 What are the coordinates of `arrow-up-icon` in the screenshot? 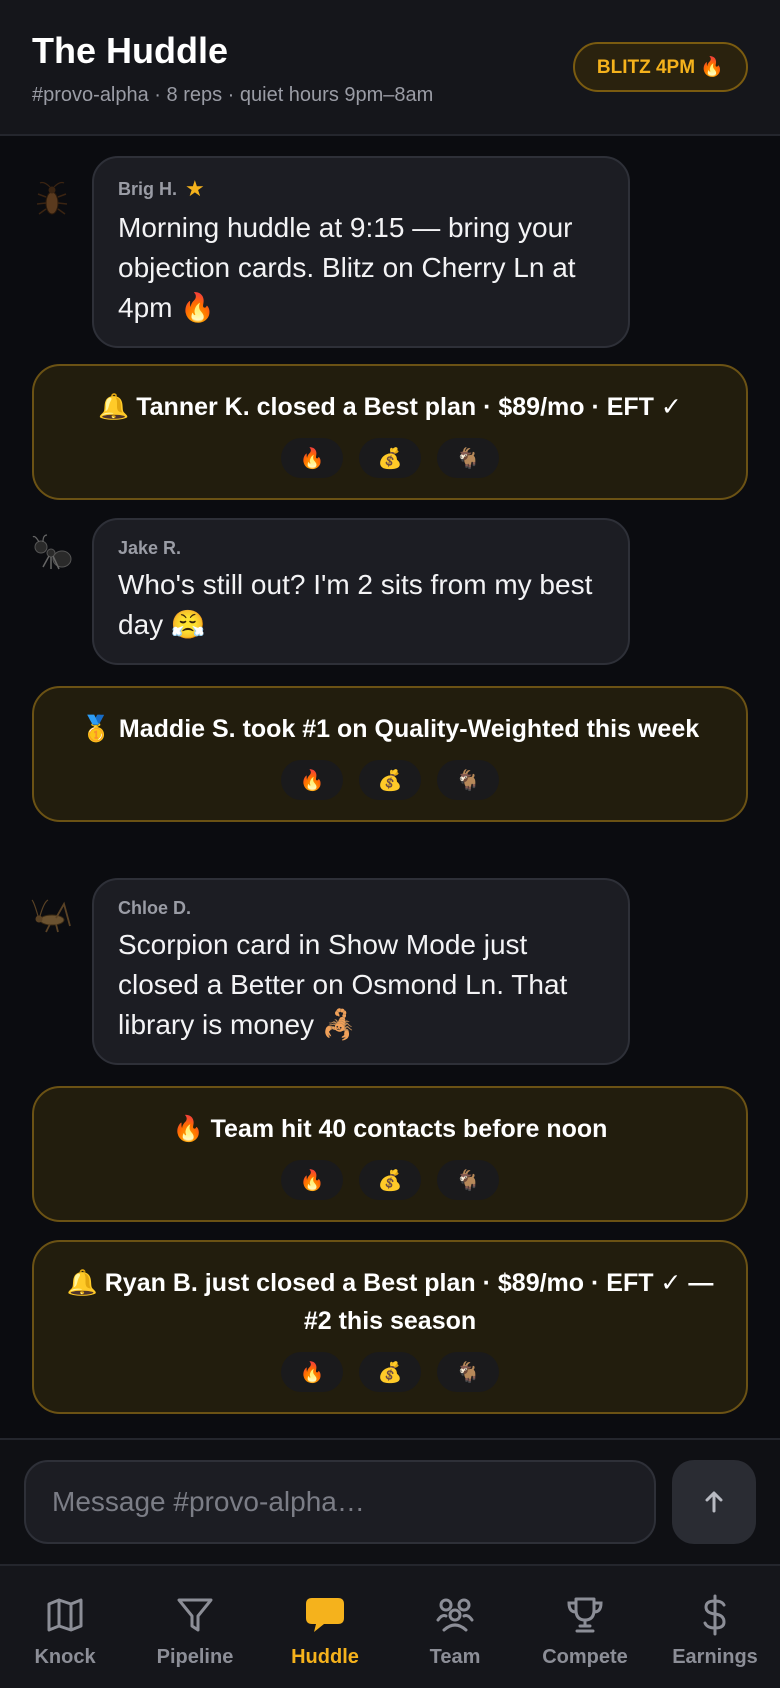 It's located at (714, 1502).